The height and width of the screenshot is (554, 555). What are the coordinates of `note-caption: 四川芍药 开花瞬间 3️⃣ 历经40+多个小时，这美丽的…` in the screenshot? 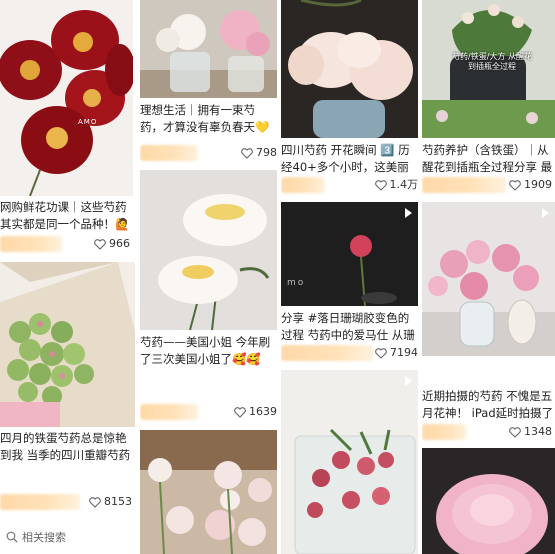 It's located at (349, 159).